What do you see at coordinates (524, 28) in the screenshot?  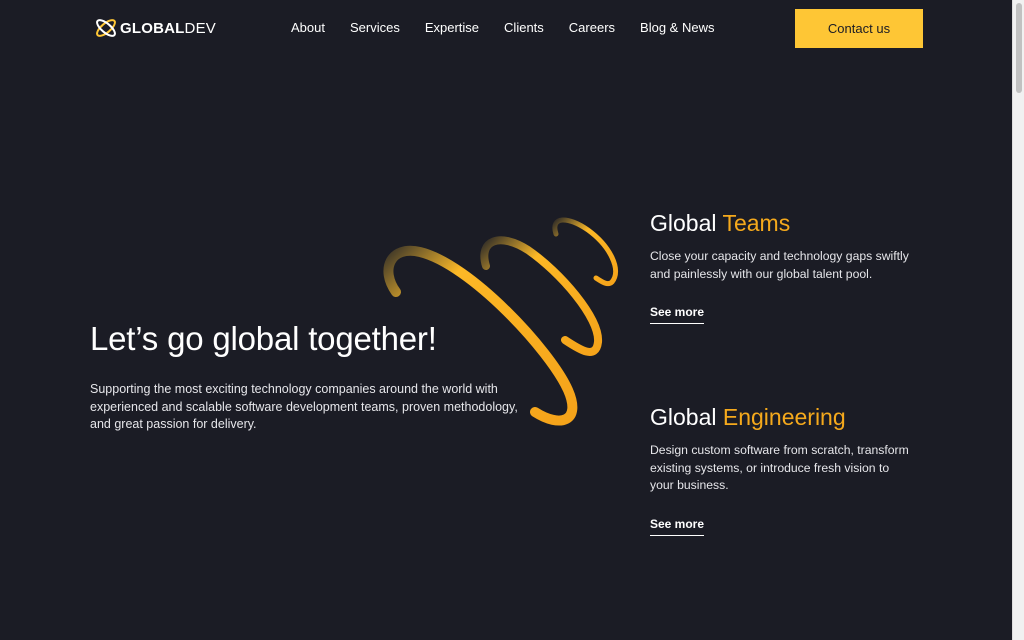 I see `nav-item-clients: Clients` at bounding box center [524, 28].